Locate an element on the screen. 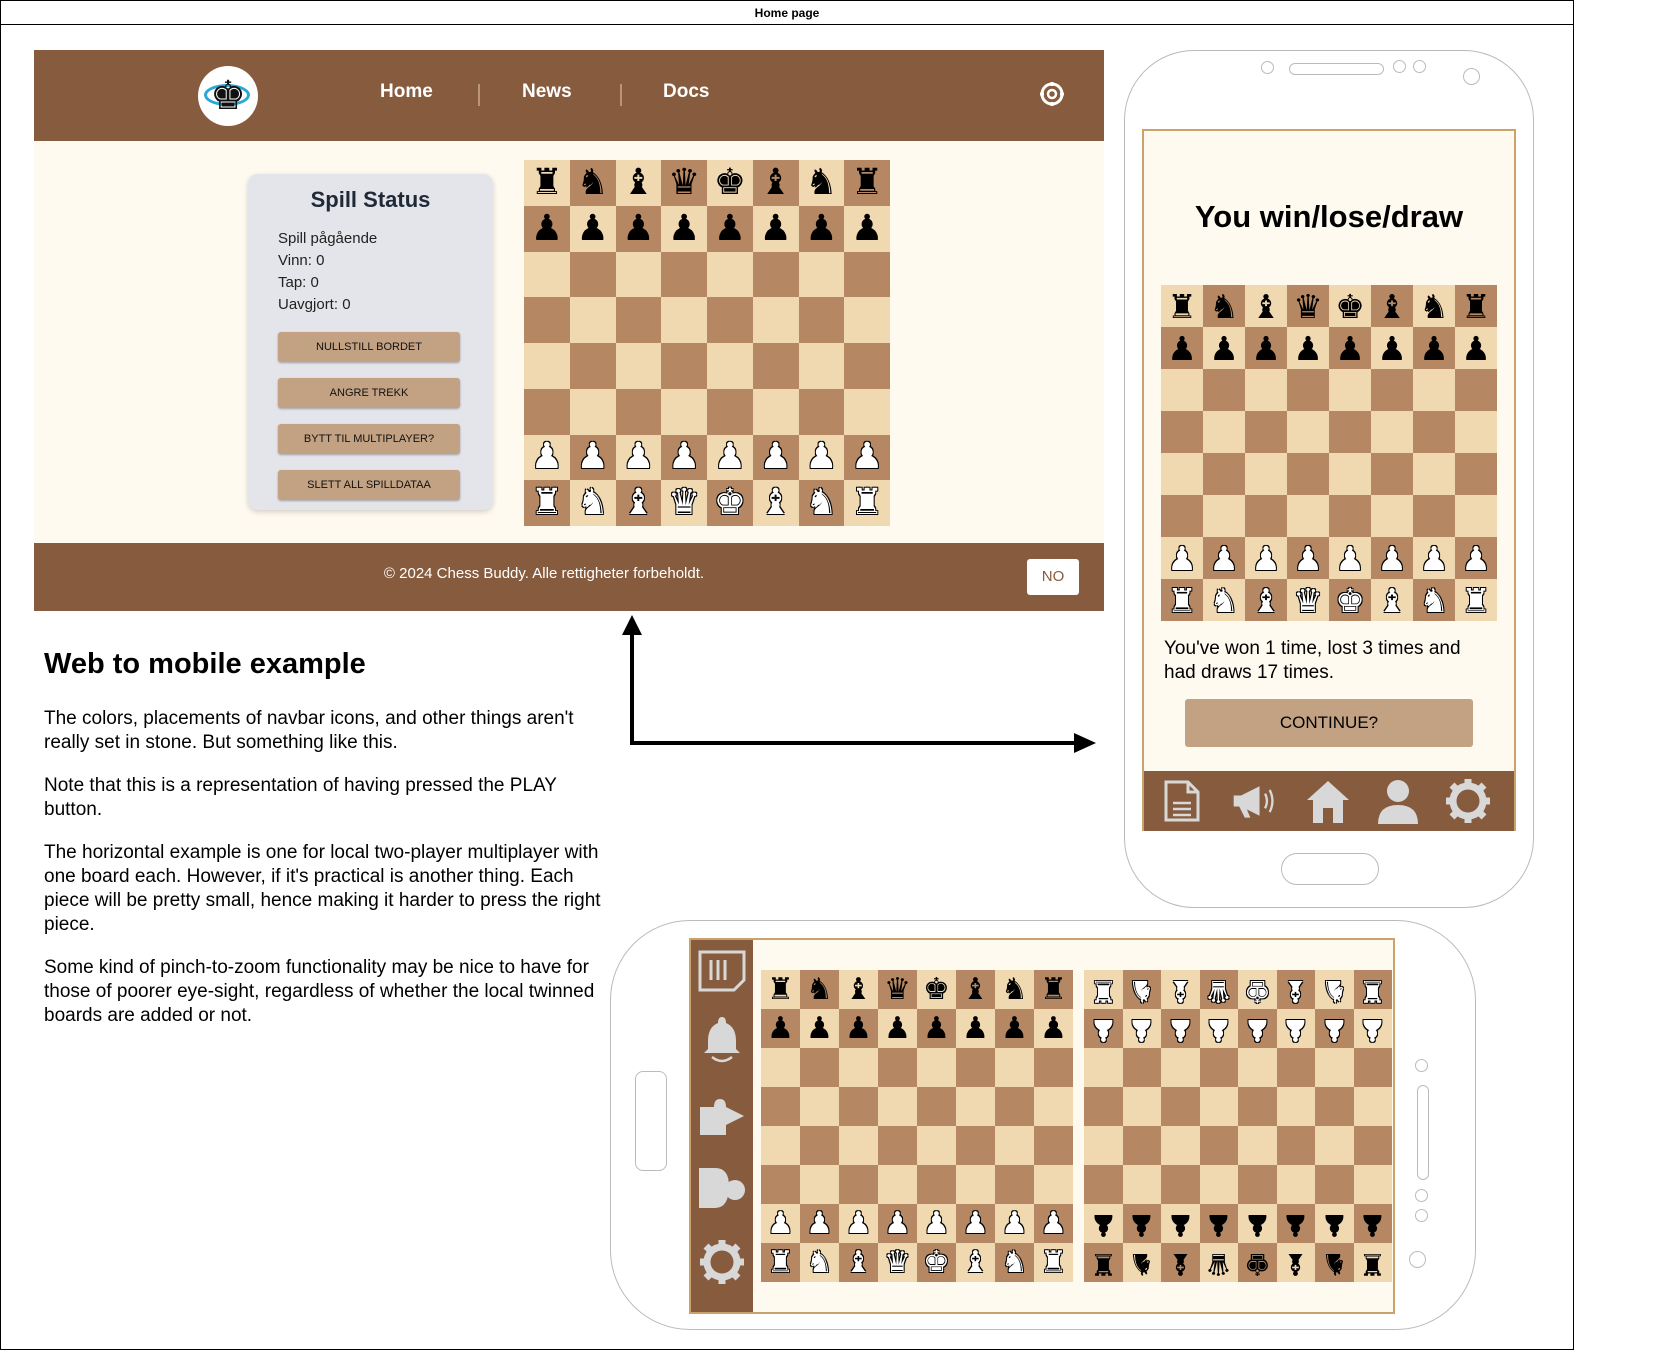 The height and width of the screenshot is (1352, 1676). nav-link-news: News is located at coordinates (547, 92).